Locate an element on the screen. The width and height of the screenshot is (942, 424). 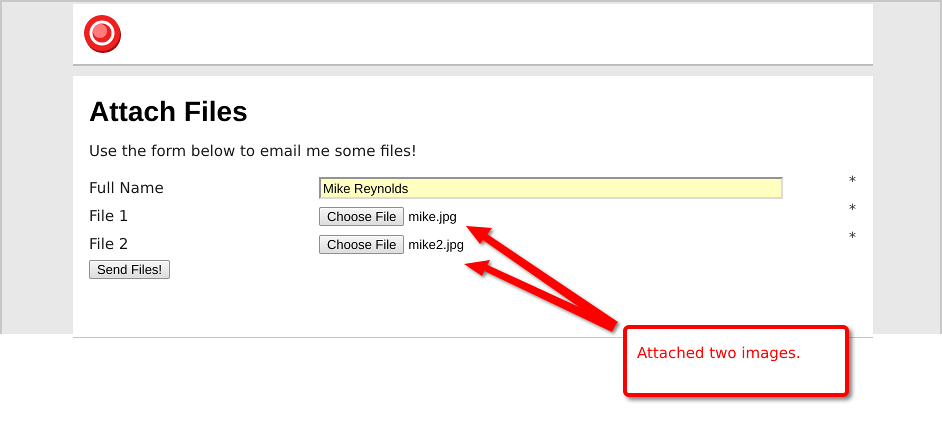
field-label: File 2 is located at coordinates (109, 244).